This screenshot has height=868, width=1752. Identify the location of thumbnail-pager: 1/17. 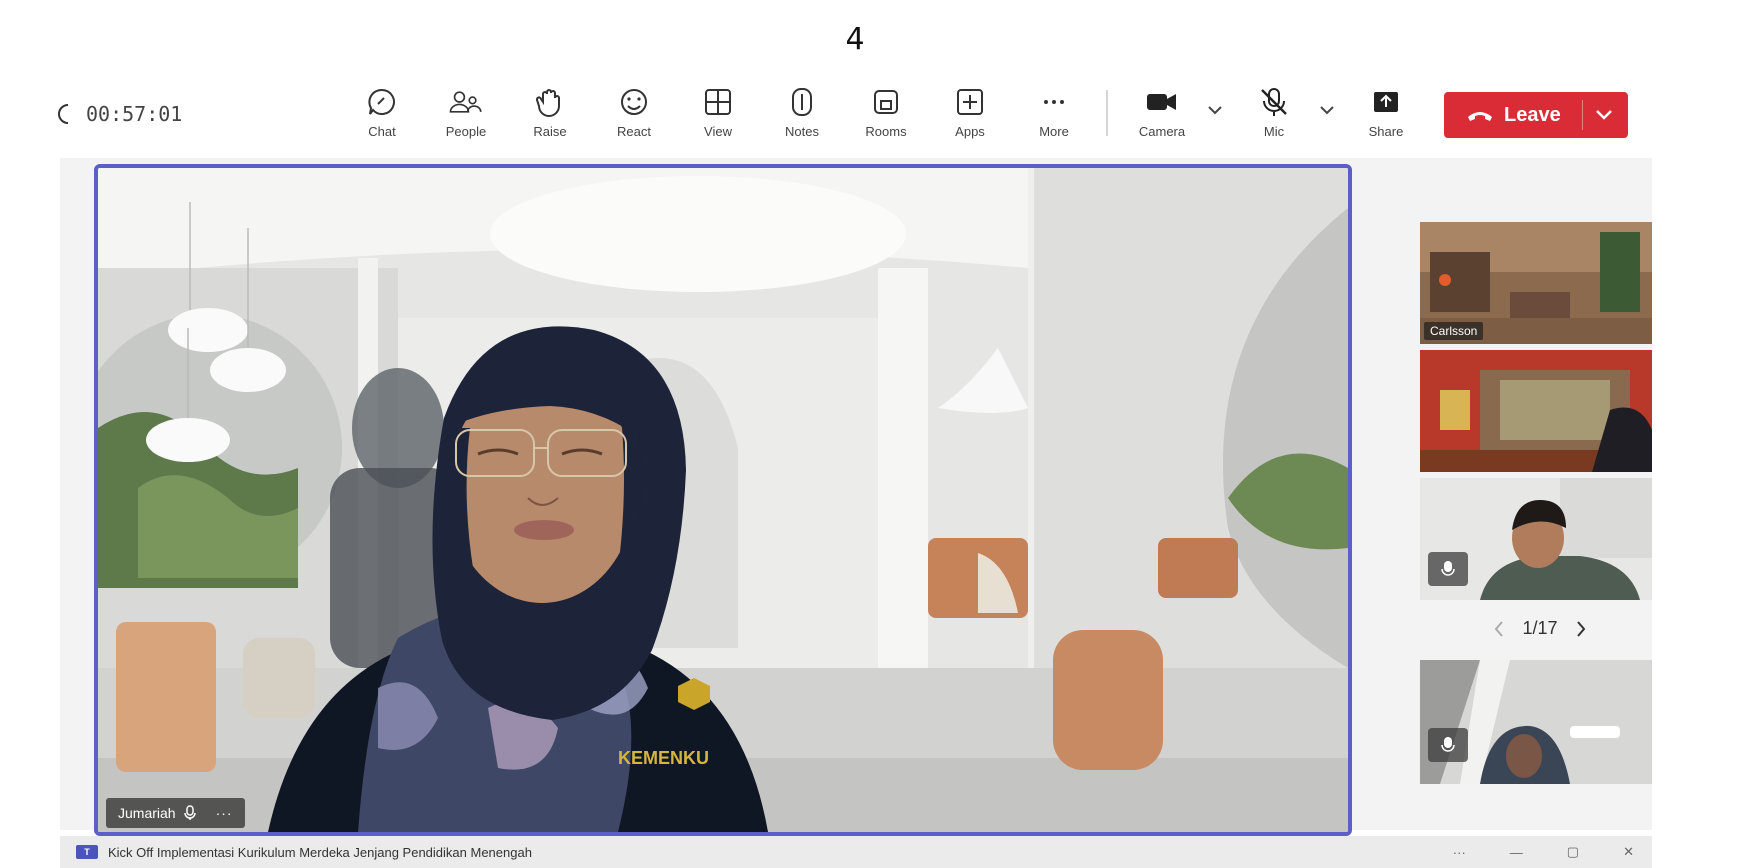
(1540, 628).